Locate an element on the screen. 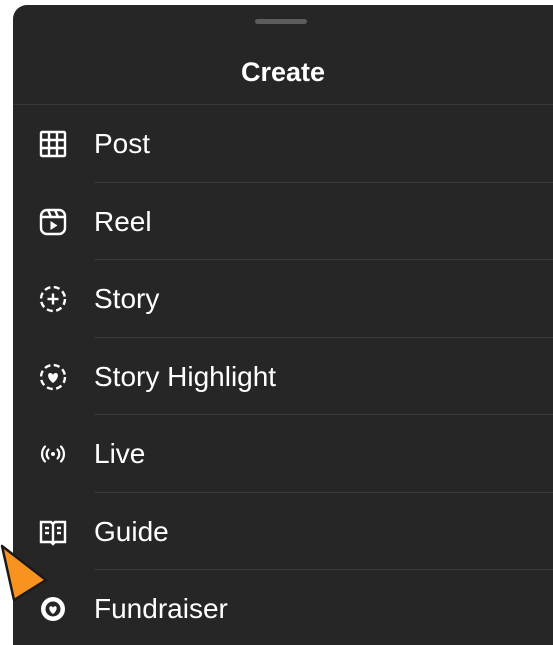  menu-item-label: Live is located at coordinates (120, 453).